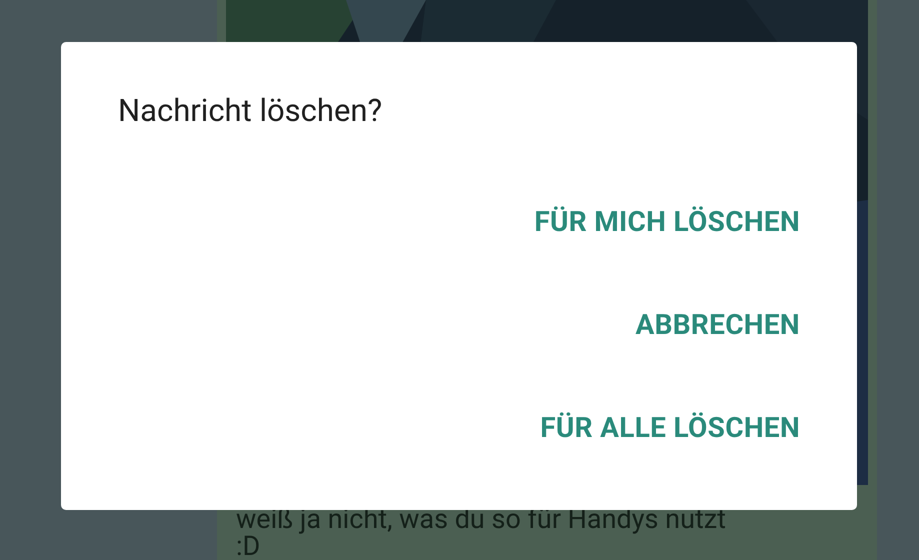  What do you see at coordinates (667, 221) in the screenshot?
I see `text-button: FÜR MICH LÖSCHEN` at bounding box center [667, 221].